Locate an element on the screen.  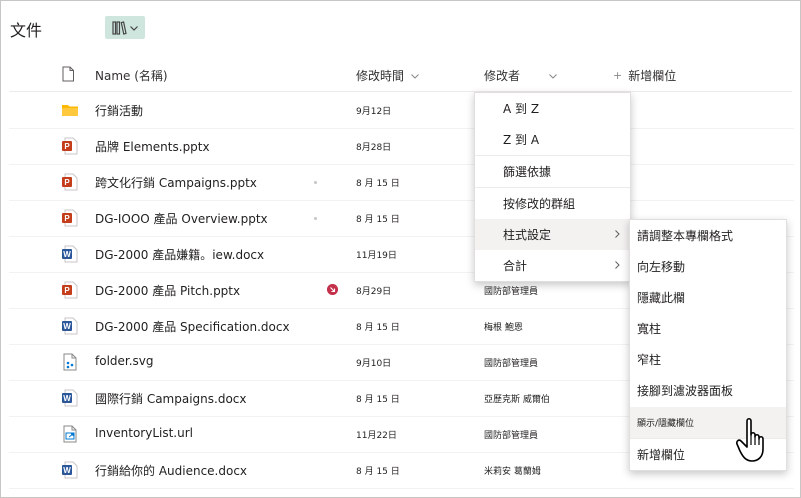
menu-item-sort-z-to-a: Z 到 A is located at coordinates (552, 139).